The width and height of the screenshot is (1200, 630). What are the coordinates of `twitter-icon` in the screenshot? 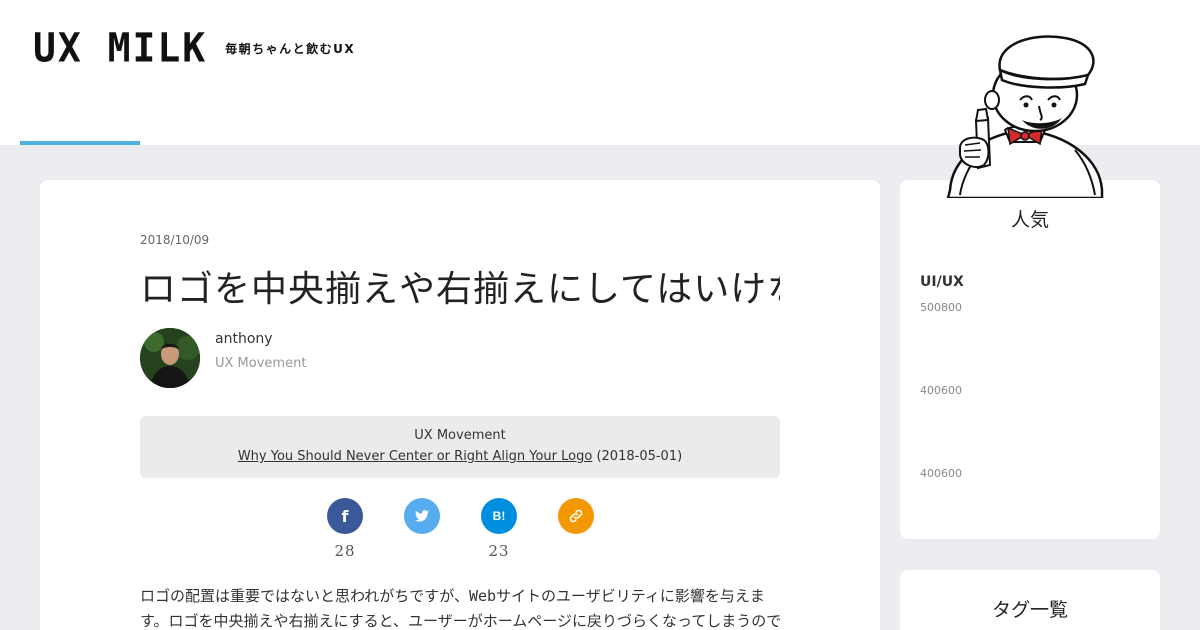 It's located at (422, 516).